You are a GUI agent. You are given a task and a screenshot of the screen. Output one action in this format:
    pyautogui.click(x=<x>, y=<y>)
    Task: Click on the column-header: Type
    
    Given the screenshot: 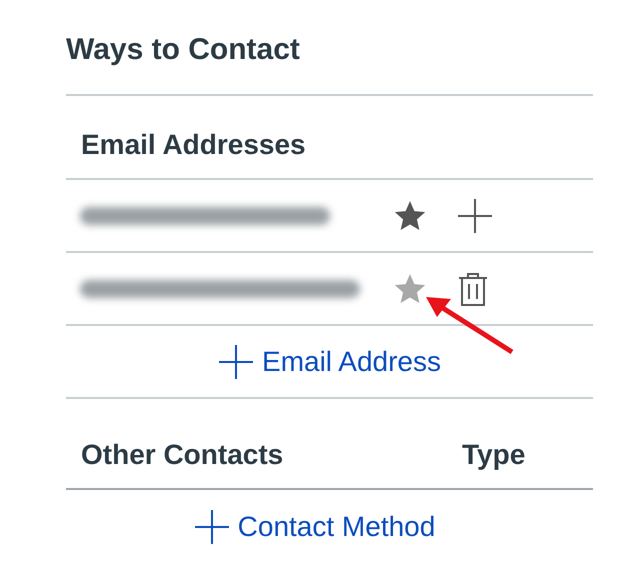 What is the action you would take?
    pyautogui.click(x=494, y=455)
    